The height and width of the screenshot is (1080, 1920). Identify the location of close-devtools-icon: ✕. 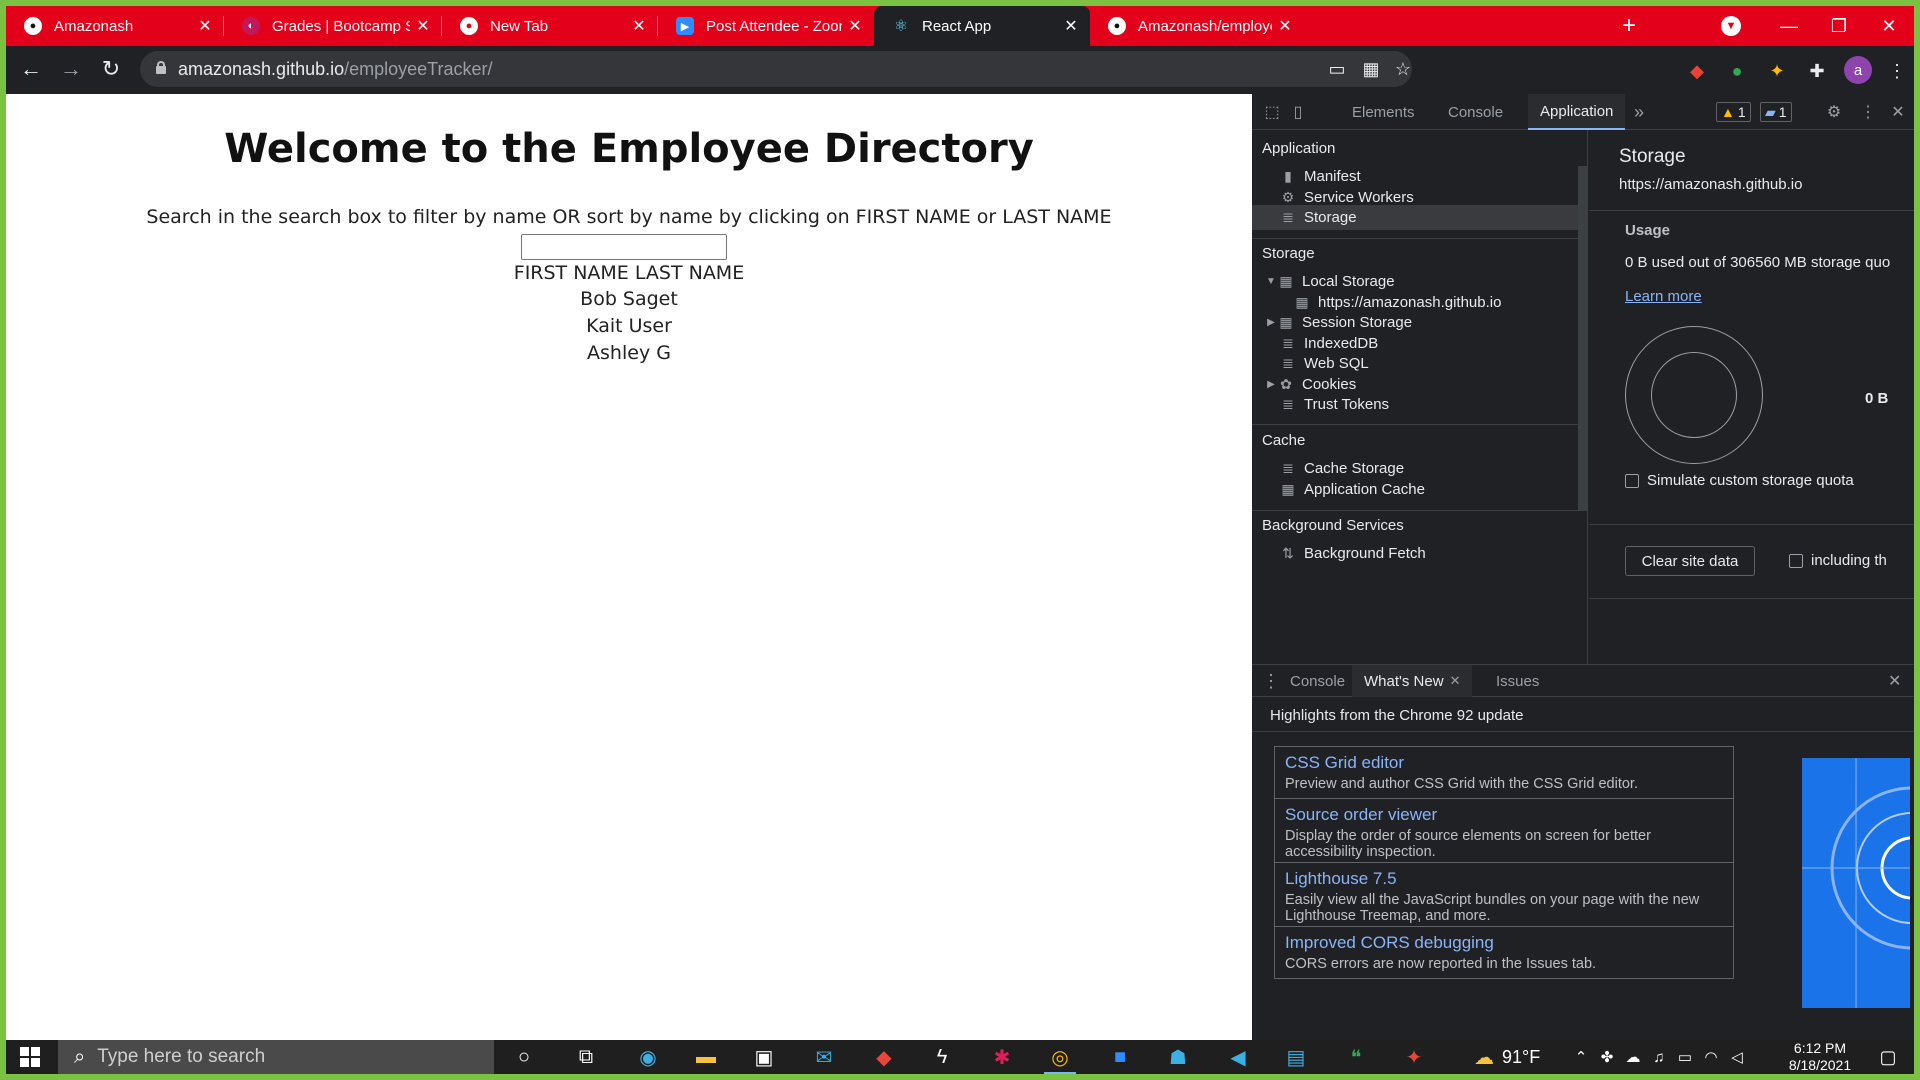
(1898, 112).